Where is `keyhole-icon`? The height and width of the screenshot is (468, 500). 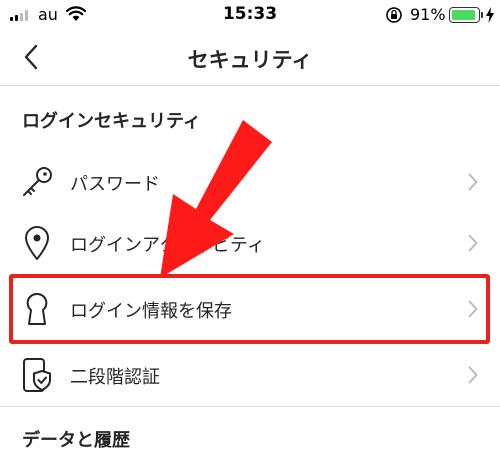 keyhole-icon is located at coordinates (37, 309).